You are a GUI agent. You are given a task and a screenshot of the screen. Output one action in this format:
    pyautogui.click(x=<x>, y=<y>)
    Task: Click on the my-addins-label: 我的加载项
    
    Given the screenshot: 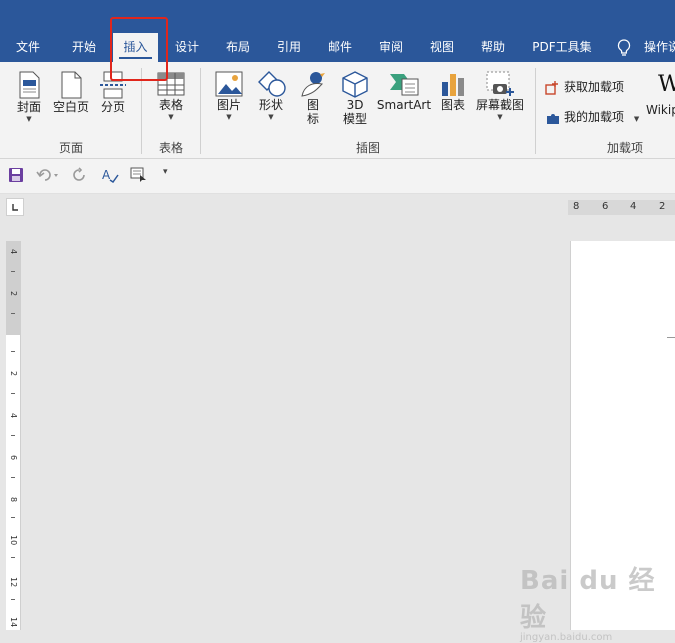 What is the action you would take?
    pyautogui.click(x=594, y=117)
    